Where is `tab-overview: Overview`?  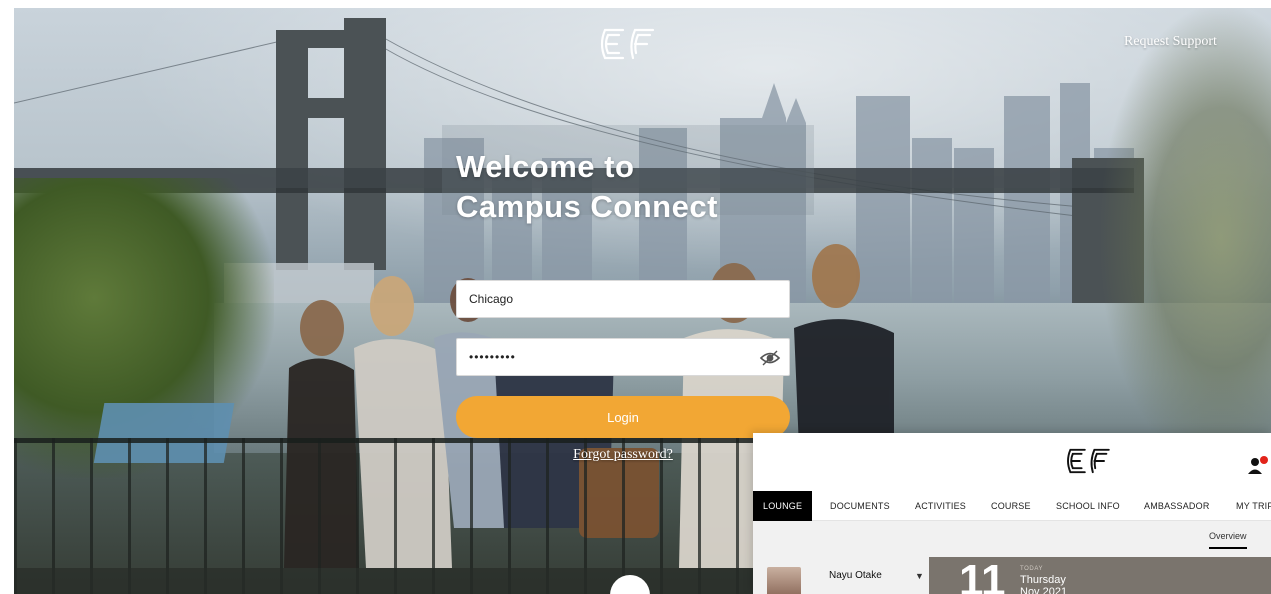
tab-overview: Overview is located at coordinates (1228, 540).